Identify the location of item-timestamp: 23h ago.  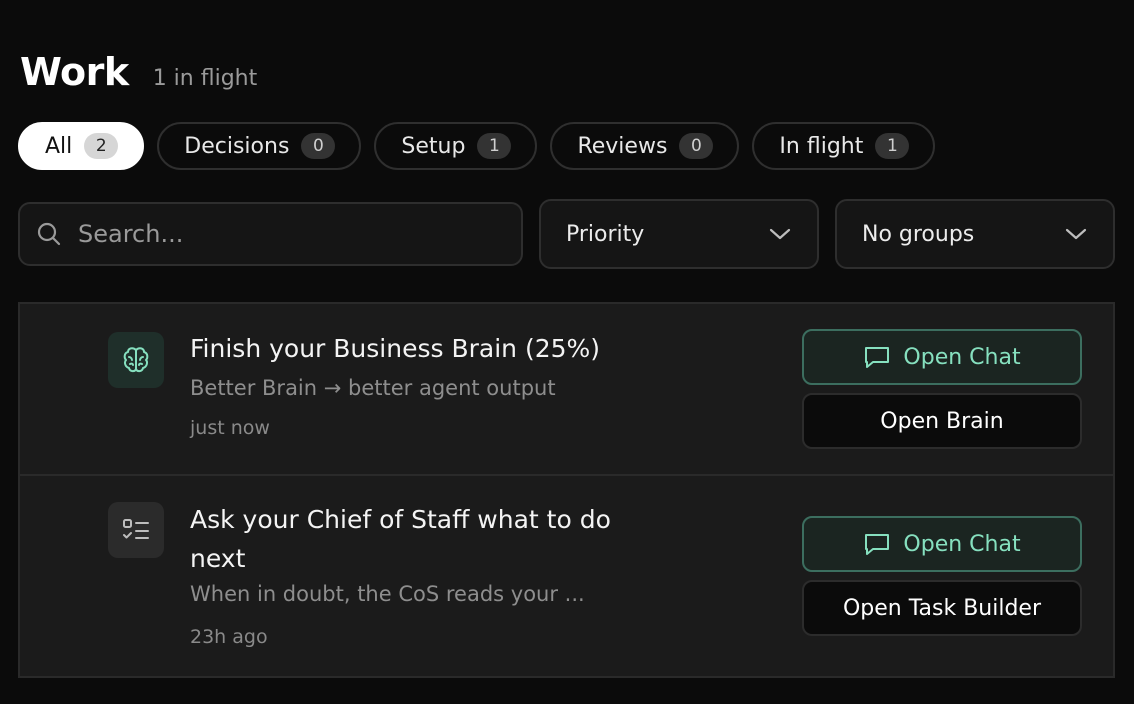
(229, 637).